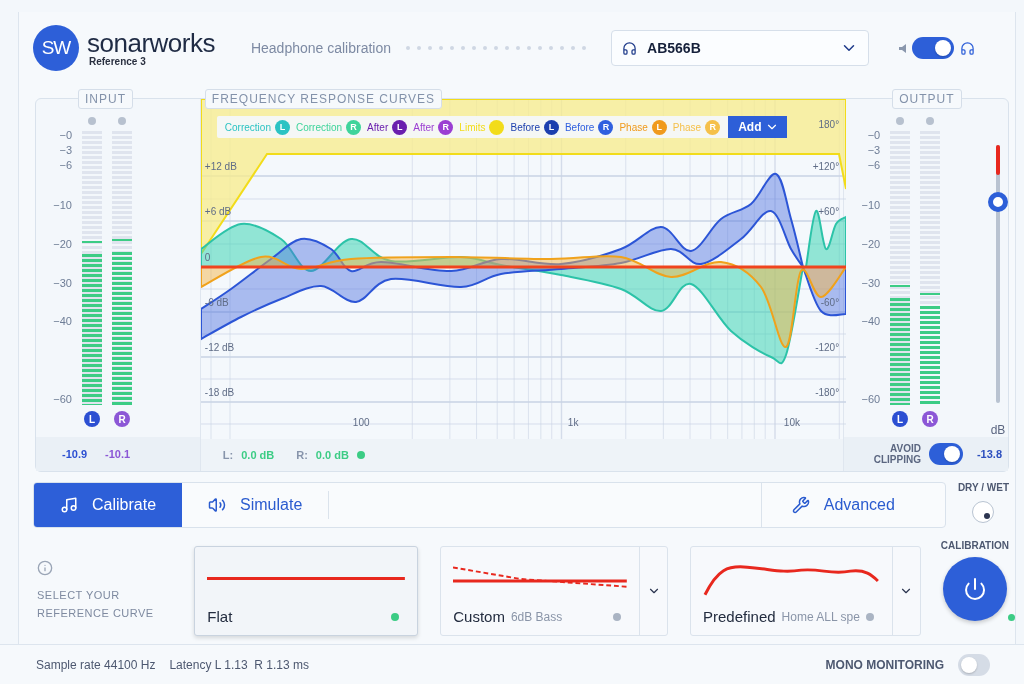 This screenshot has width=1024, height=684. Describe the element at coordinates (826, 166) in the screenshot. I see `axis-label: +120°` at that location.